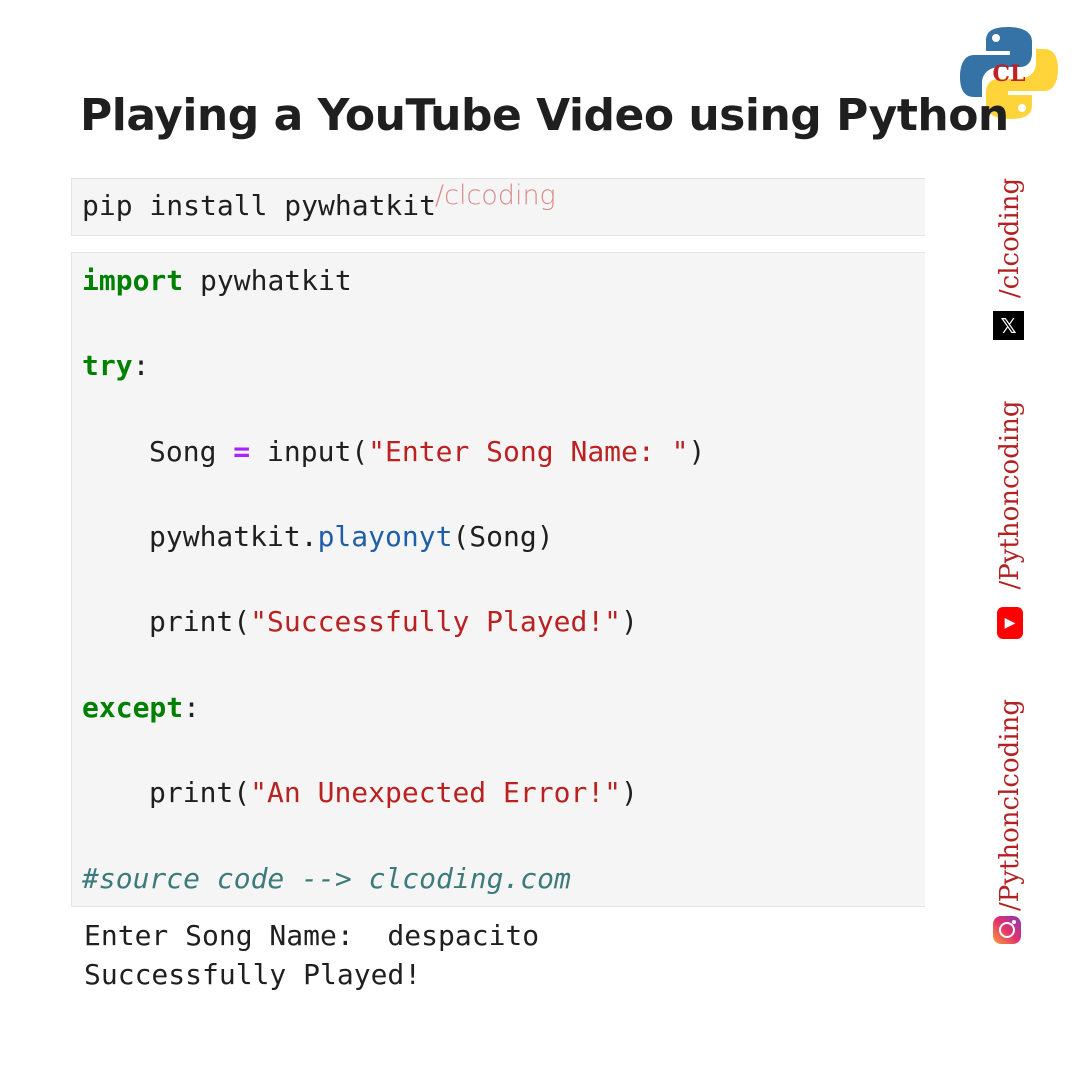 Image resolution: width=1080 pixels, height=1080 pixels. Describe the element at coordinates (503, 536) in the screenshot. I see `playonyt-argument: (Song)` at that location.